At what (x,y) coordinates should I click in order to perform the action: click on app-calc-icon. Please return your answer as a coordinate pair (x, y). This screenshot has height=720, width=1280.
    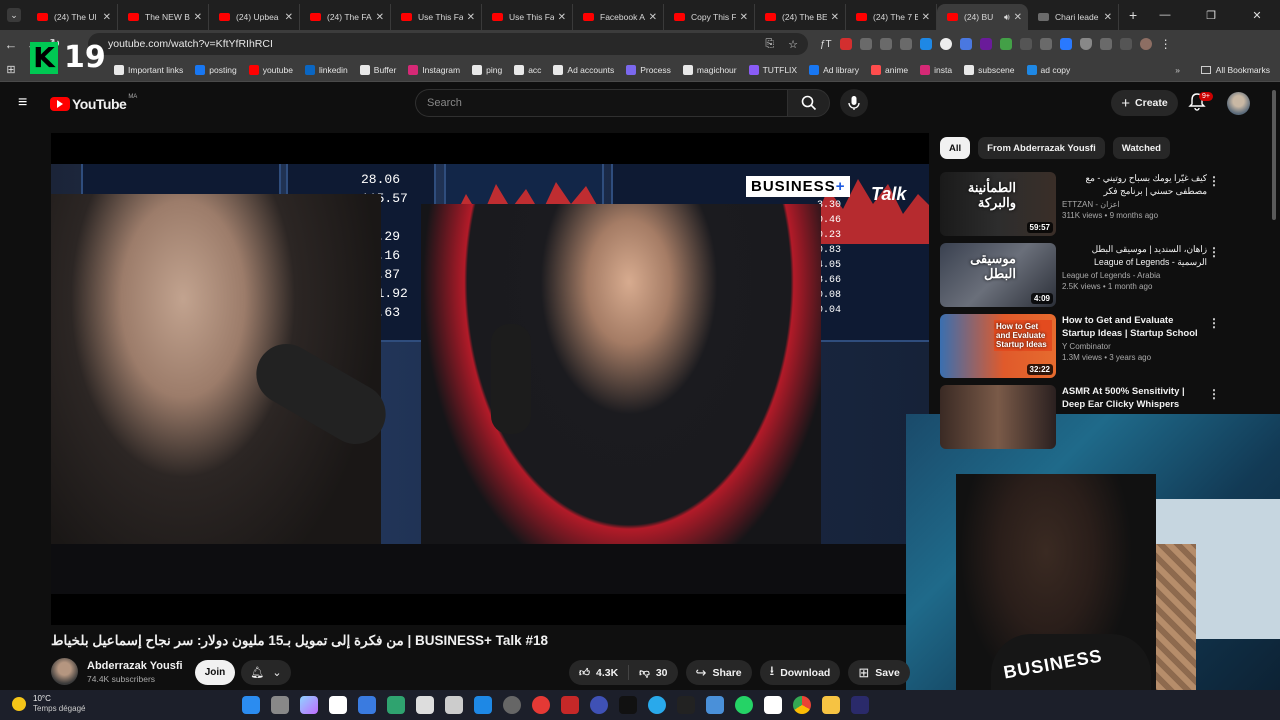
    Looking at the image, I should click on (454, 705).